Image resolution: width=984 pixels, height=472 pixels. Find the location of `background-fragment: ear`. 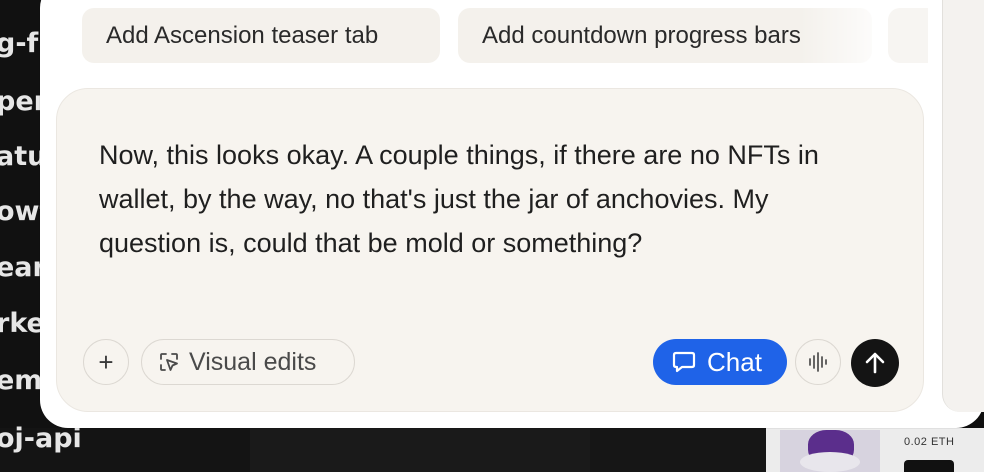

background-fragment: ear is located at coordinates (23, 267).